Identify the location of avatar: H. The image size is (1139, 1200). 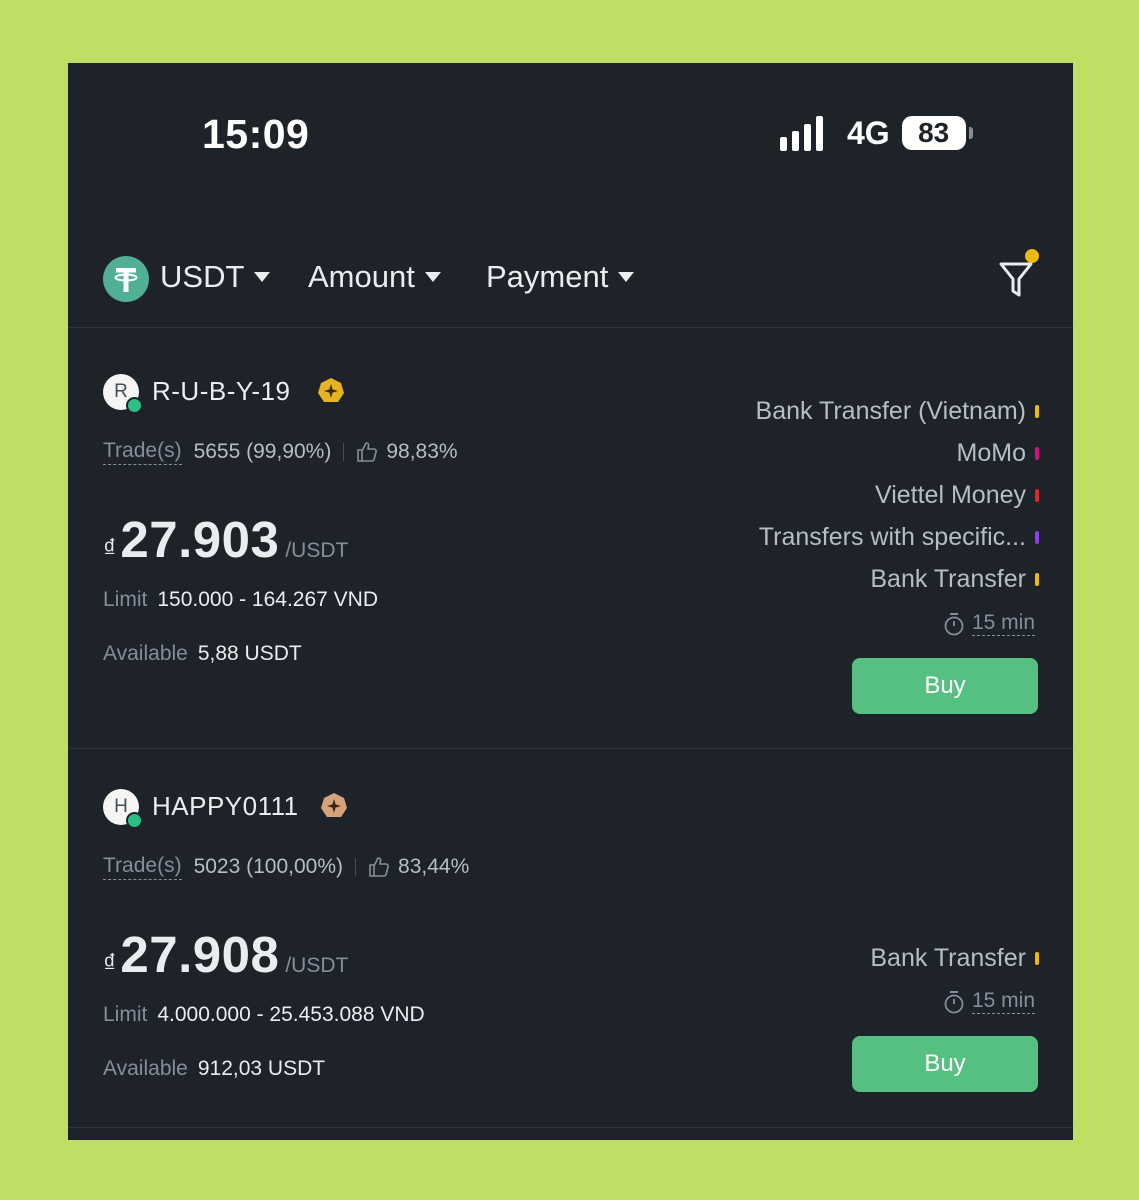
(123, 809).